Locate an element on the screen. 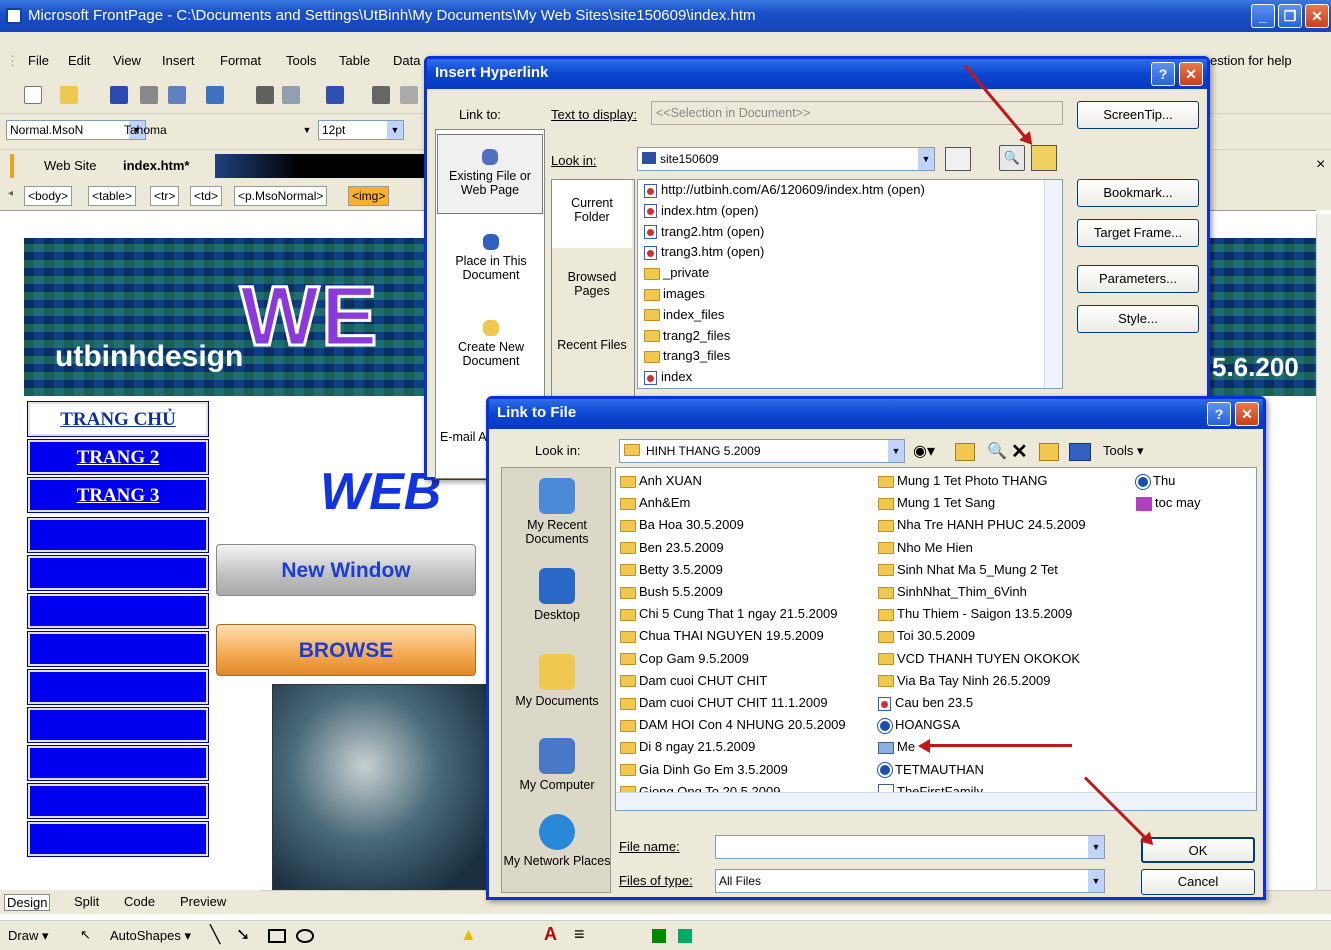  help-search-hint: estion for help is located at coordinates (1251, 60).